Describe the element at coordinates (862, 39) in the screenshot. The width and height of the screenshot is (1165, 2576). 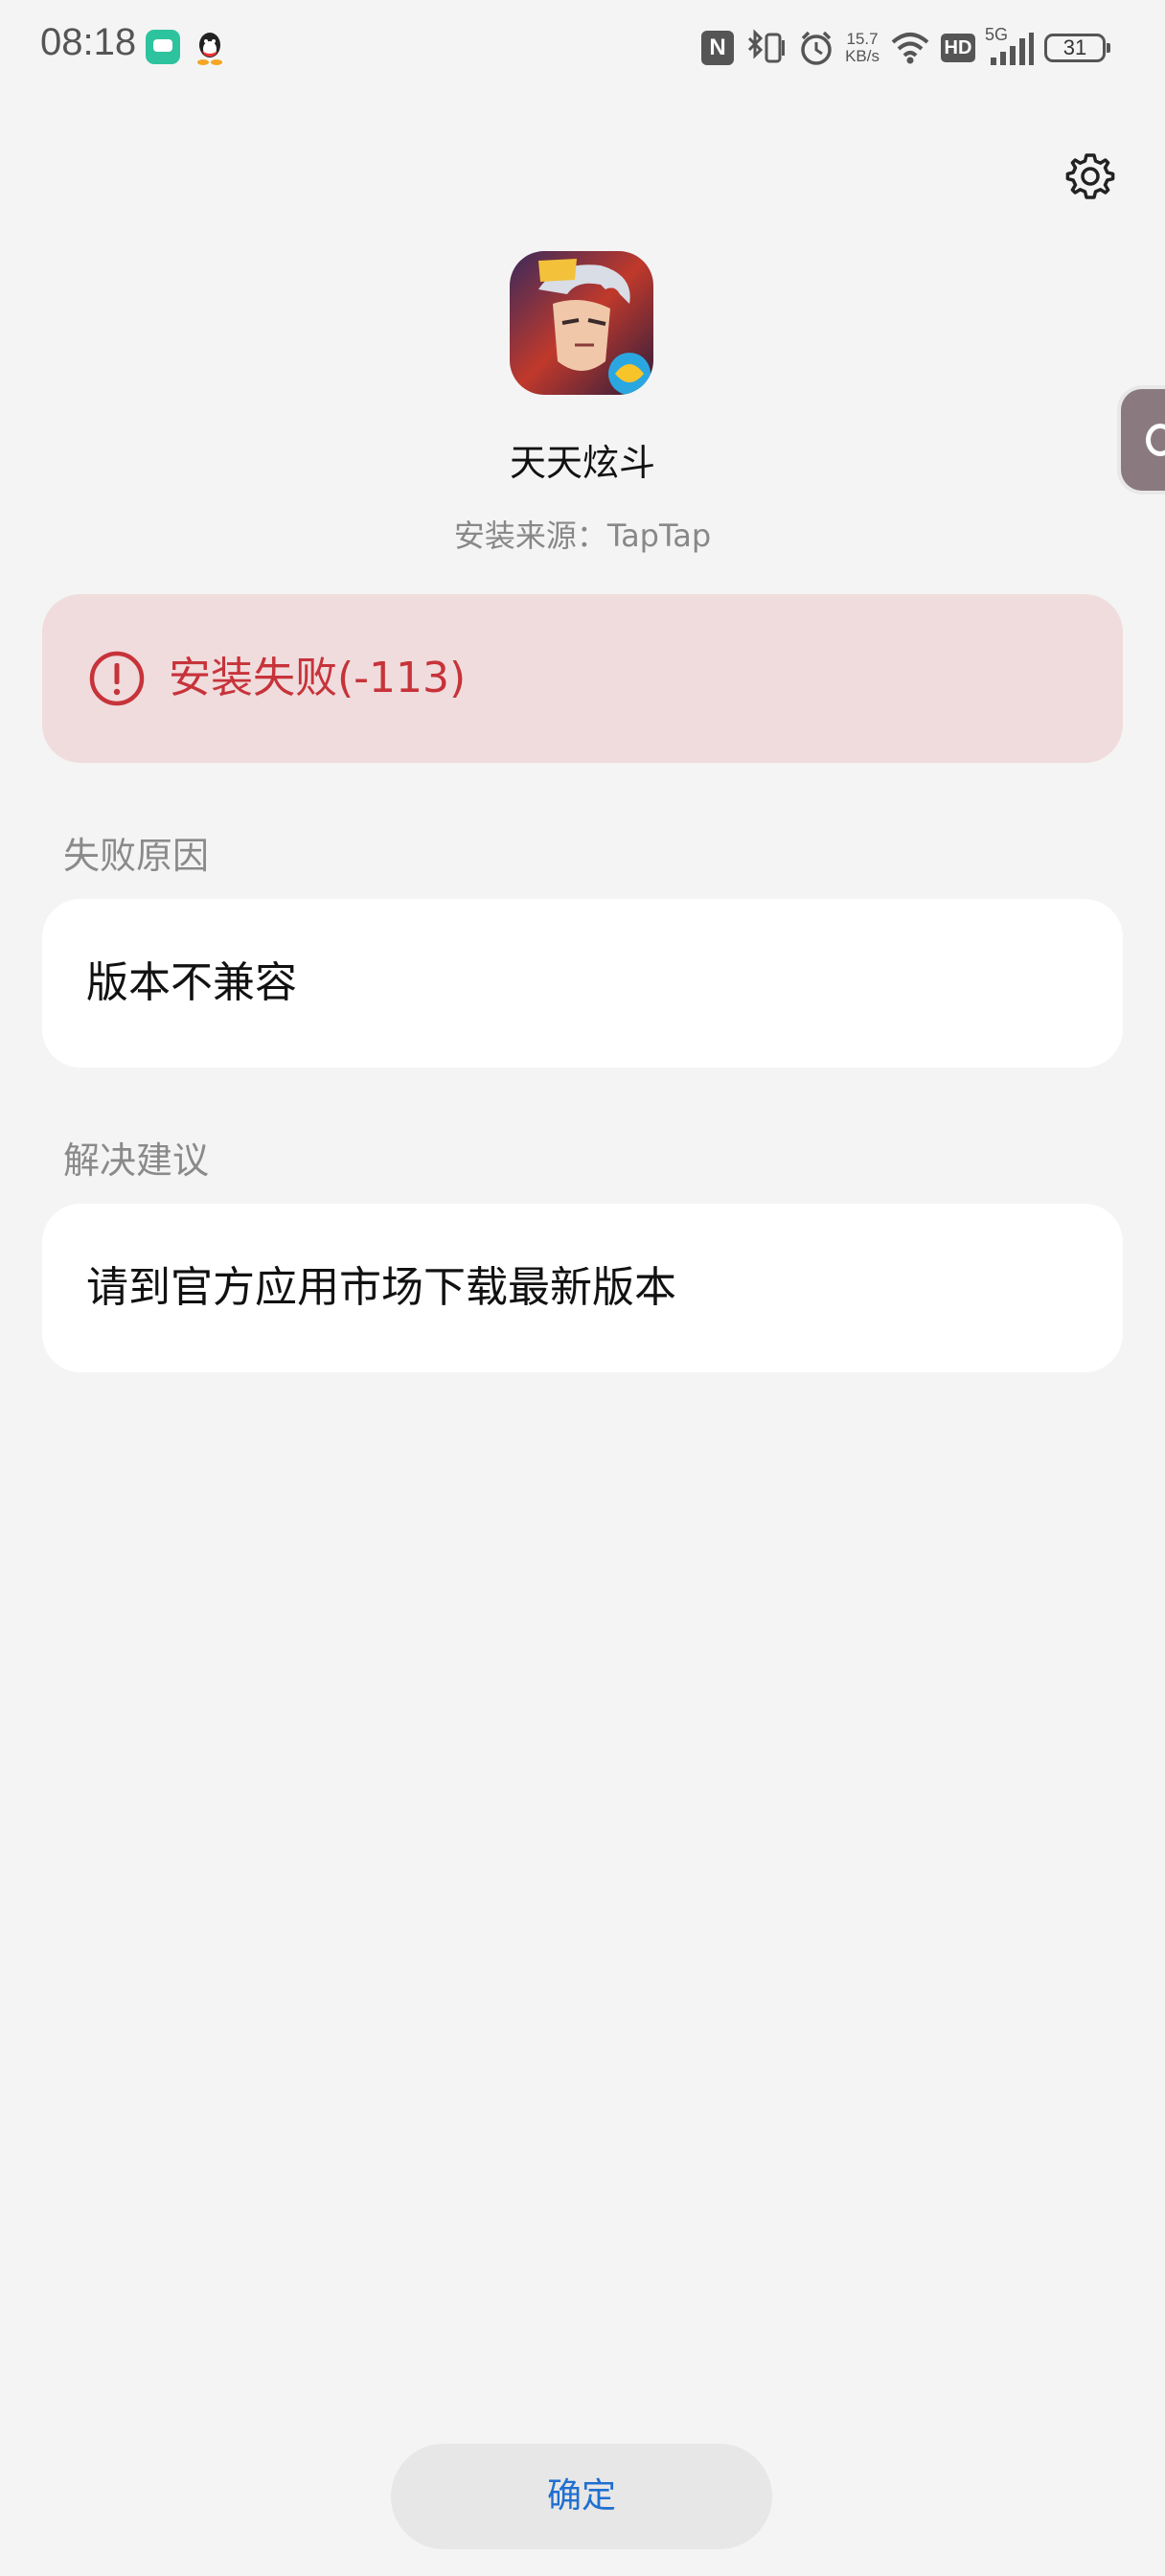
I see `network-speed-value: 15.7` at that location.